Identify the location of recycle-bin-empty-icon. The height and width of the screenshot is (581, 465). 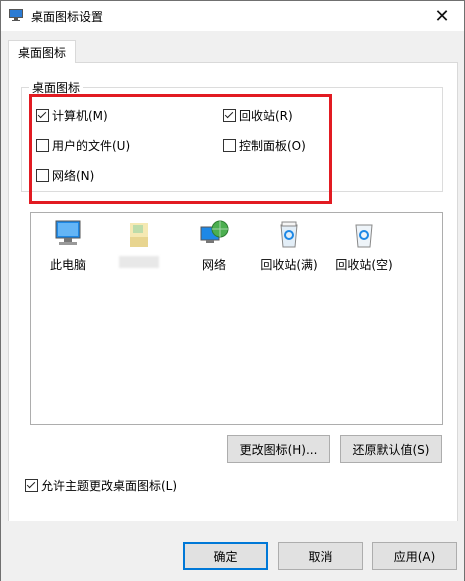
(364, 236).